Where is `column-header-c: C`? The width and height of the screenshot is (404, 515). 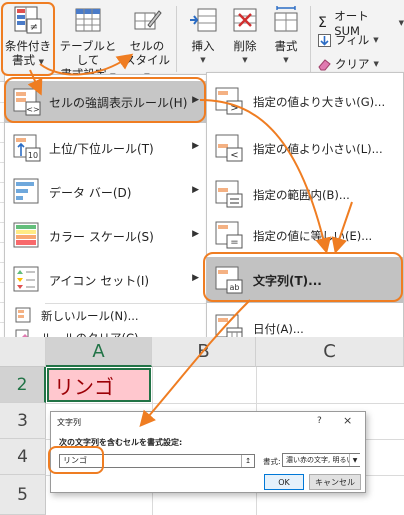
column-header-c: C is located at coordinates (330, 352).